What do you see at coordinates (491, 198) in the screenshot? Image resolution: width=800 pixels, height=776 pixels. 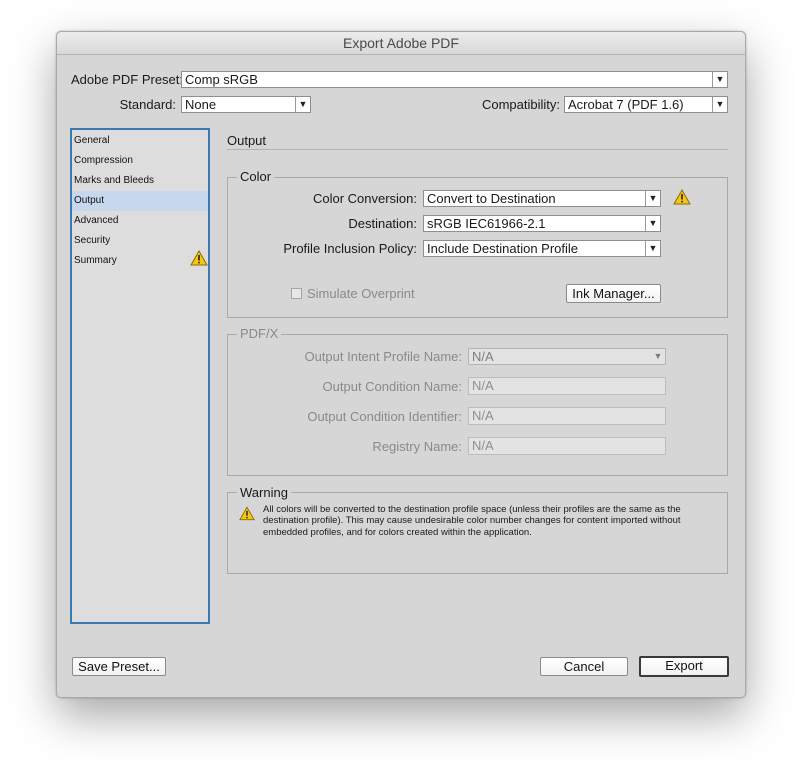 I see `color-conversion-value: Convert to Destination` at bounding box center [491, 198].